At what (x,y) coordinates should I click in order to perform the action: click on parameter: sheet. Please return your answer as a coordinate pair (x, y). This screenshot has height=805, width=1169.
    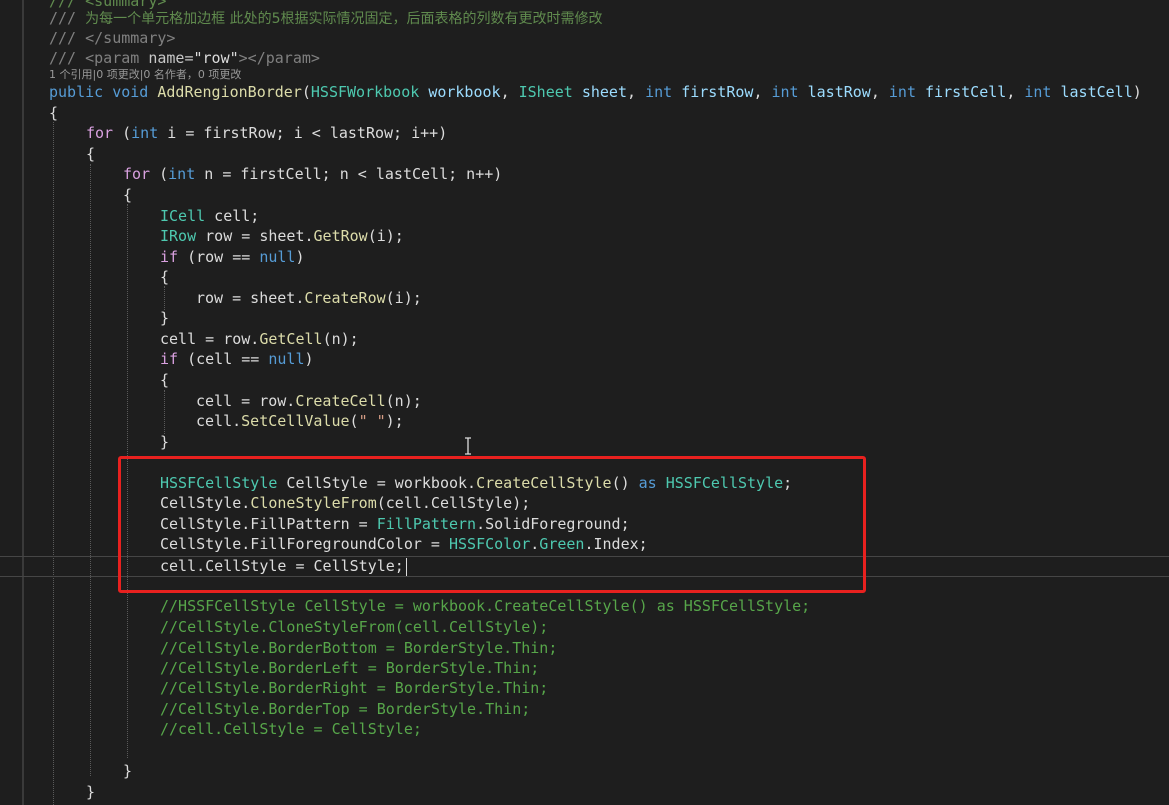
    Looking at the image, I should click on (604, 92).